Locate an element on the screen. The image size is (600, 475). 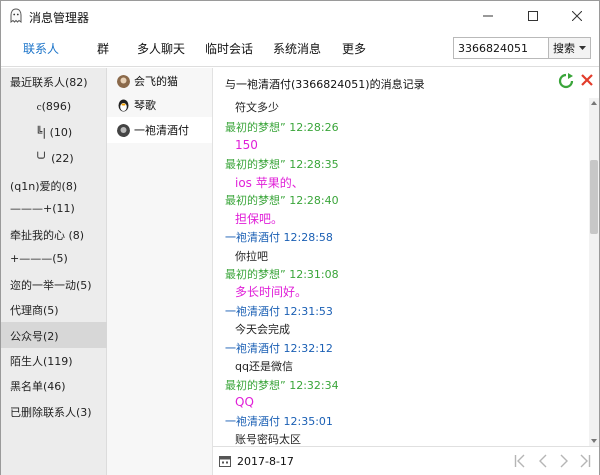
chevron-right-icon is located at coordinates (564, 461).